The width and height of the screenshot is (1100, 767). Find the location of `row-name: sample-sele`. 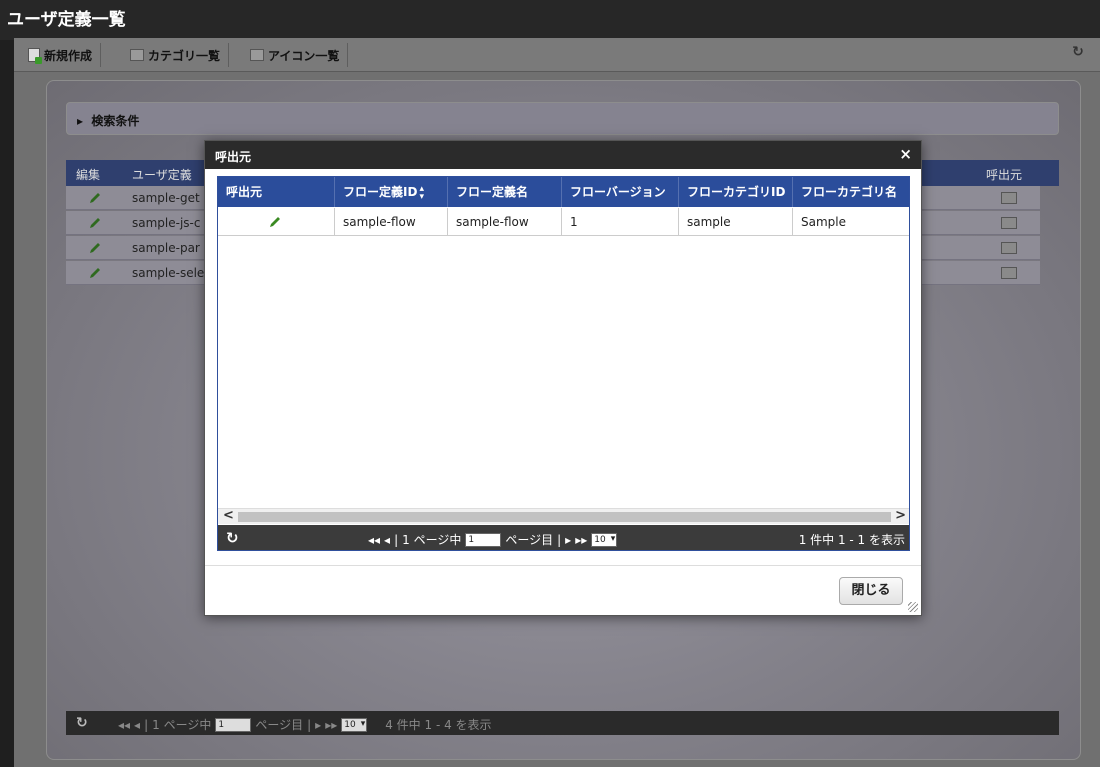

row-name: sample-sele is located at coordinates (168, 273).